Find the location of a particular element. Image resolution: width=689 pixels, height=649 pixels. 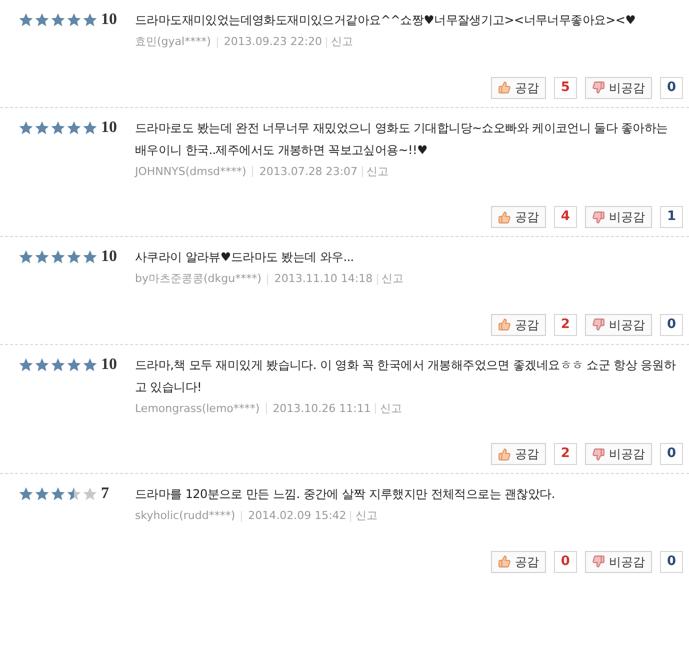

vote-count: 5 is located at coordinates (565, 87).